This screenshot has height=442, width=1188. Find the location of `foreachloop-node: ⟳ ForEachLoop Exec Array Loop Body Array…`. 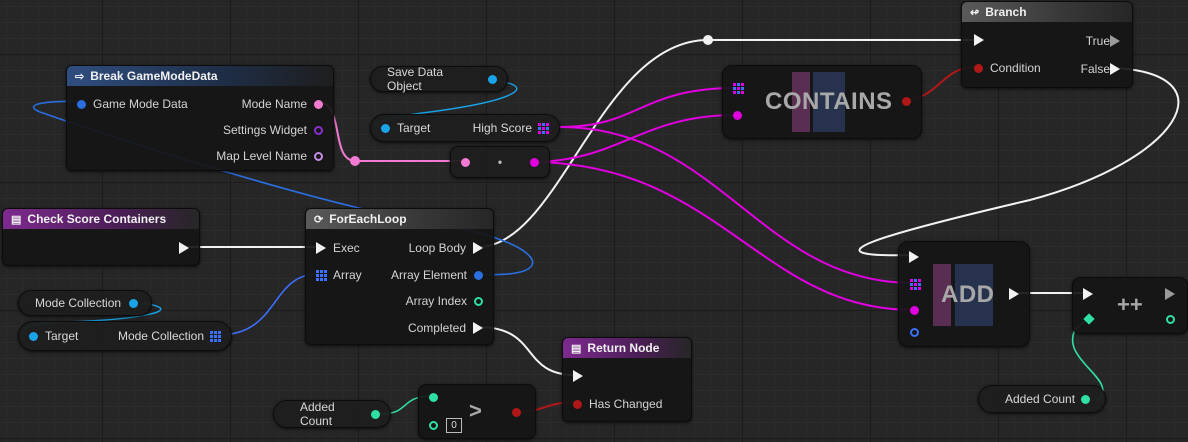

foreachloop-node: ⟳ ForEachLoop Exec Array Loop Body Array… is located at coordinates (399, 276).